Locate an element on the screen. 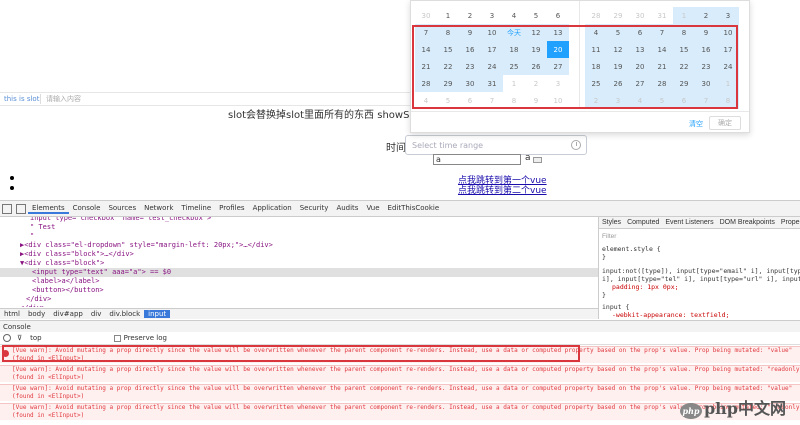 The width and height of the screenshot is (800, 425). styles-tab: Event Listeners is located at coordinates (689, 222).